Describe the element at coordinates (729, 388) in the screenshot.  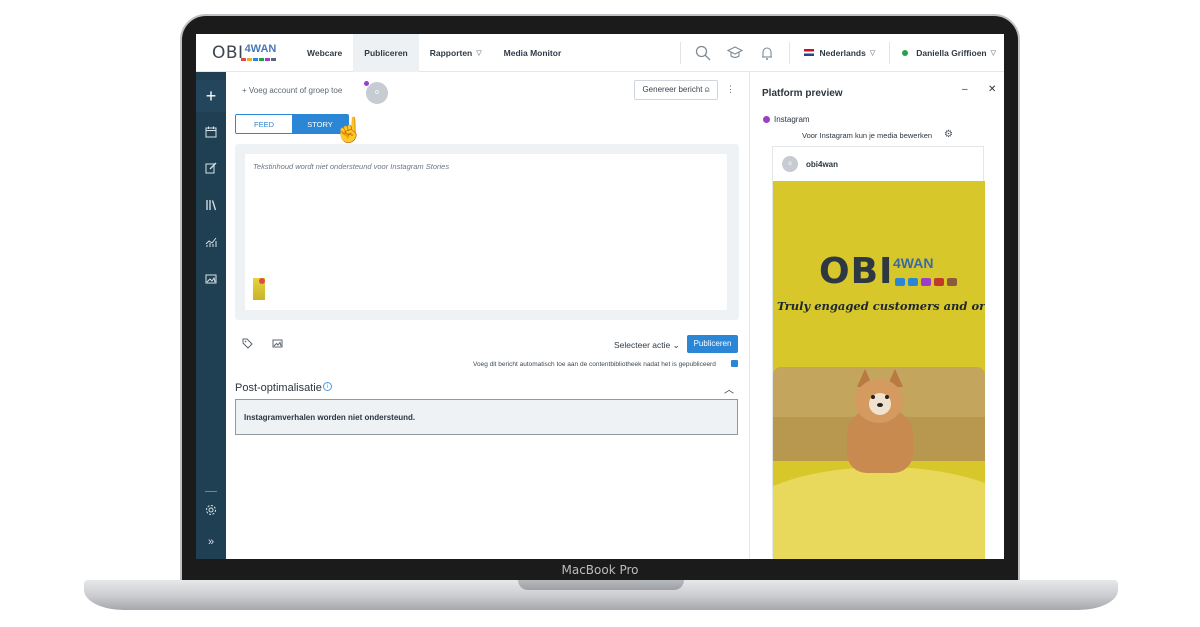
I see `chevron-up-icon: ︿` at that location.